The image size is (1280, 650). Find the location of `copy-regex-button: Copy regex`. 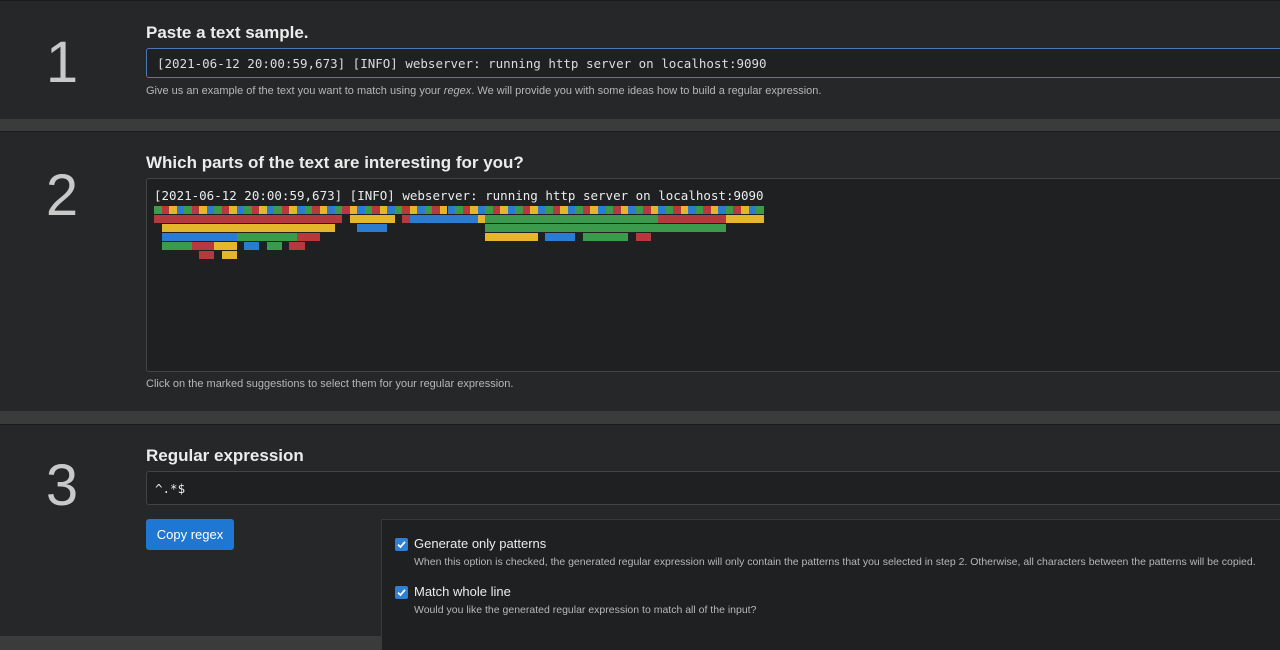

copy-regex-button: Copy regex is located at coordinates (190, 534).